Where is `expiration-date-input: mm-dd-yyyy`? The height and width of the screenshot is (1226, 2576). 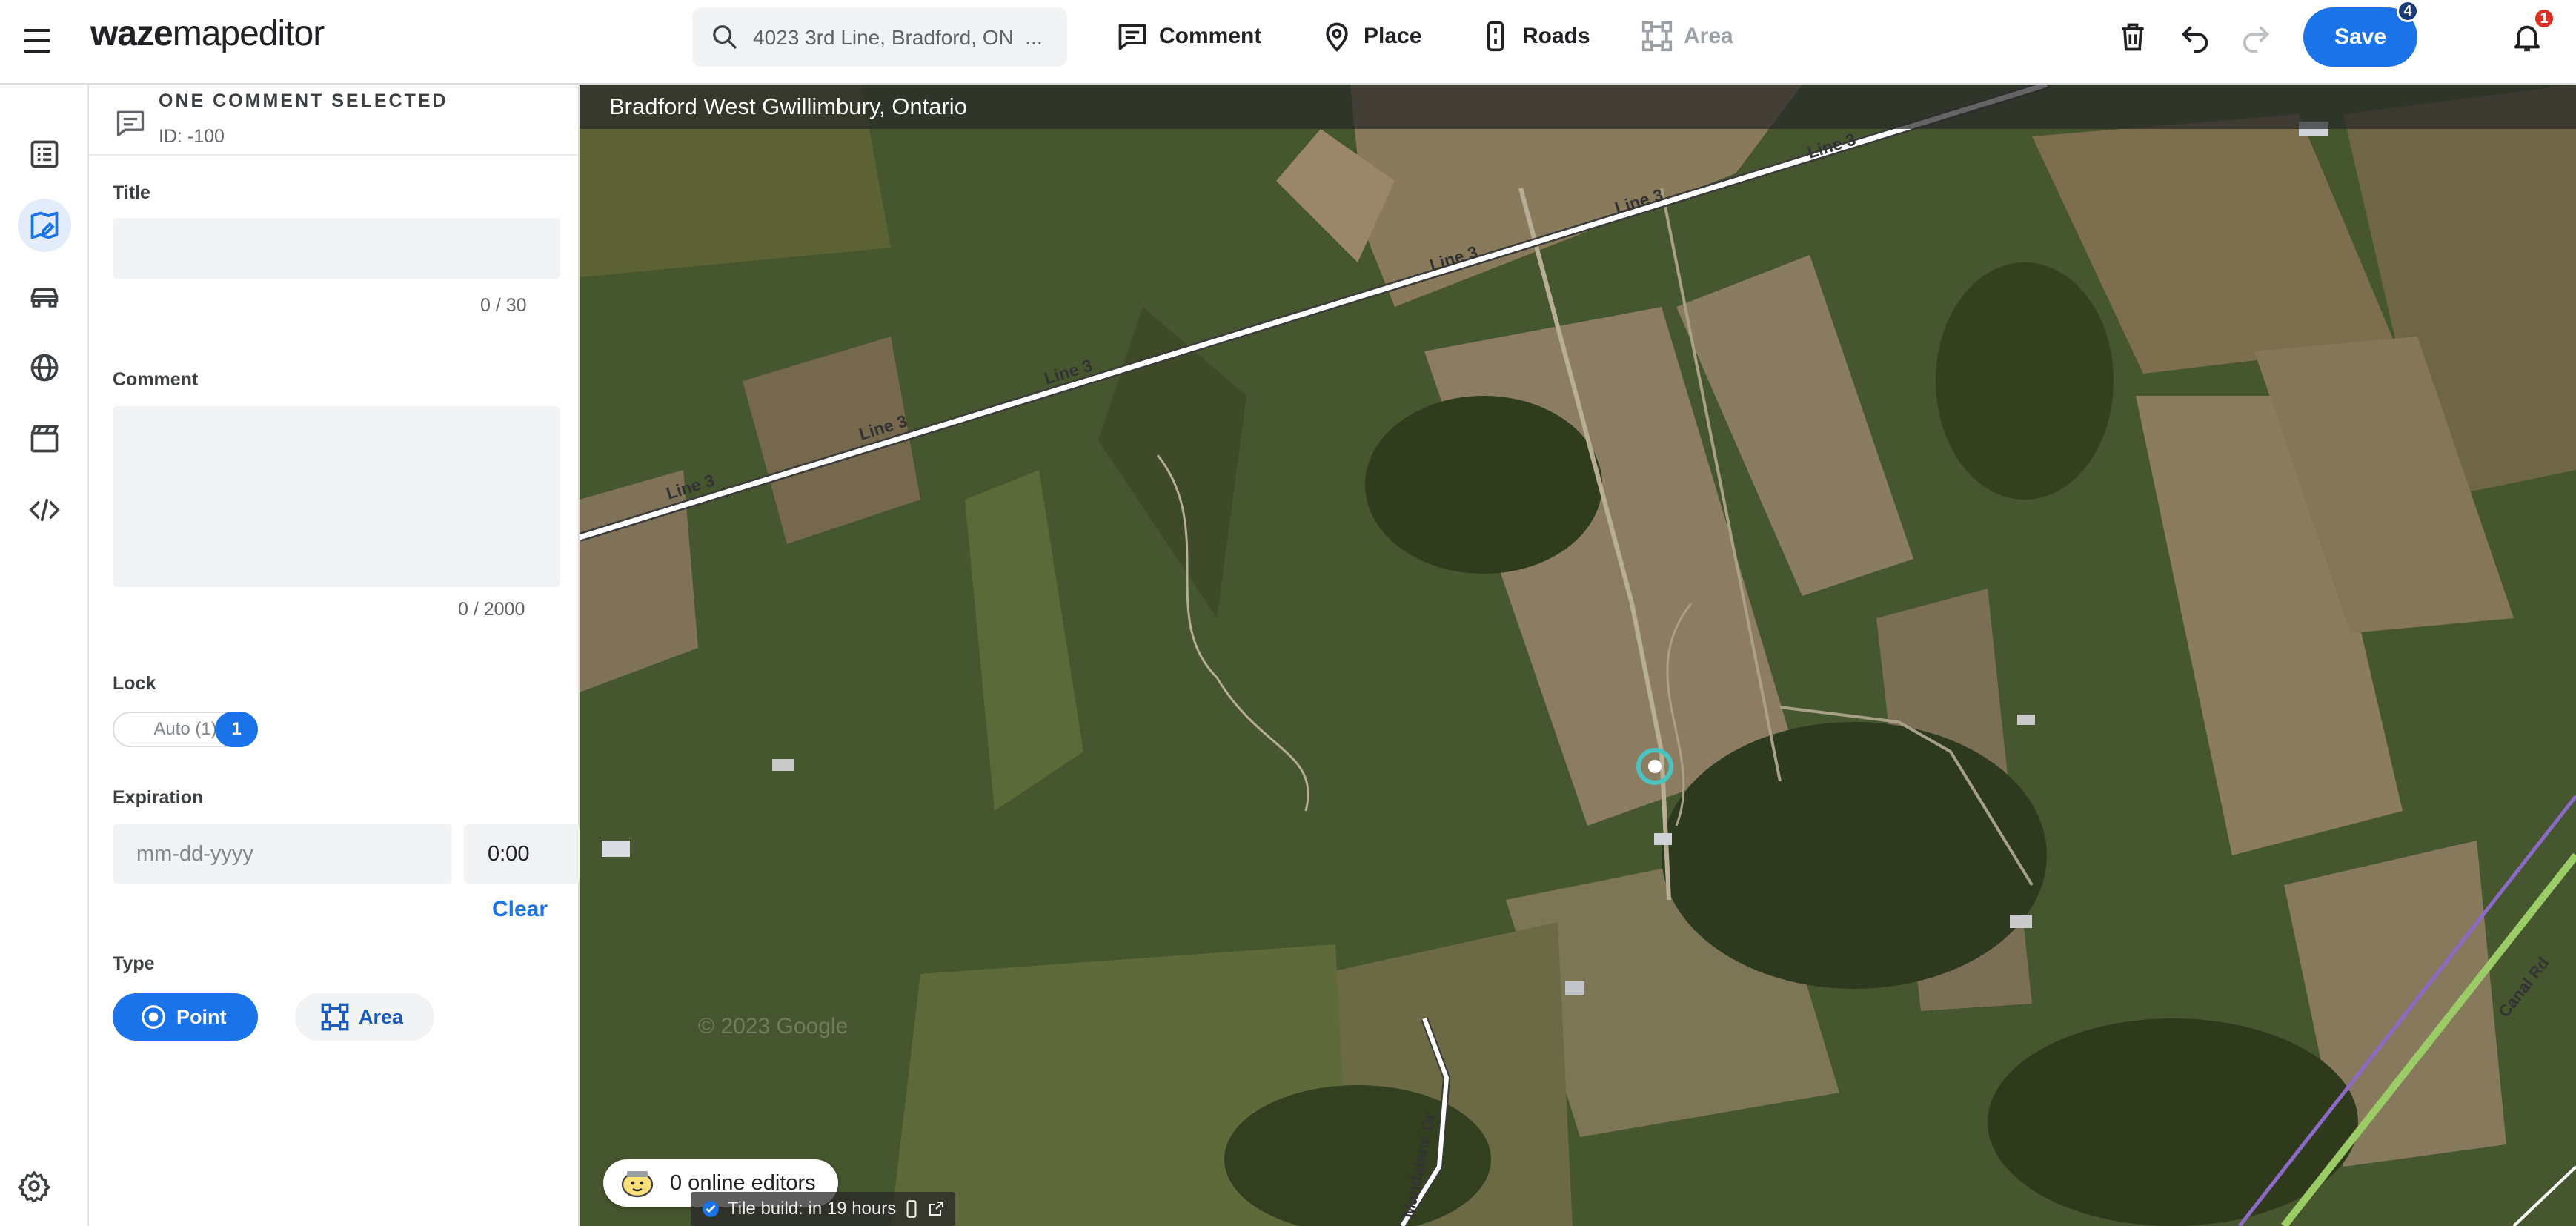 expiration-date-input: mm-dd-yyyy is located at coordinates (282, 854).